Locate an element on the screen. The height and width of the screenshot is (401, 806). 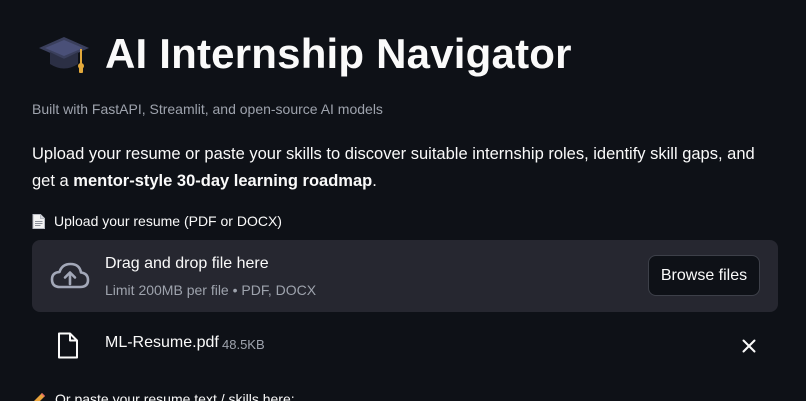
intro-end: . is located at coordinates (374, 181).